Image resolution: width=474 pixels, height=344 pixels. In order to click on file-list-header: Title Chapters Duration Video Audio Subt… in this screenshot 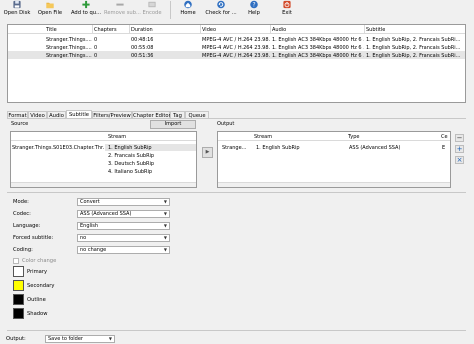, I will do `click(236, 29)`.